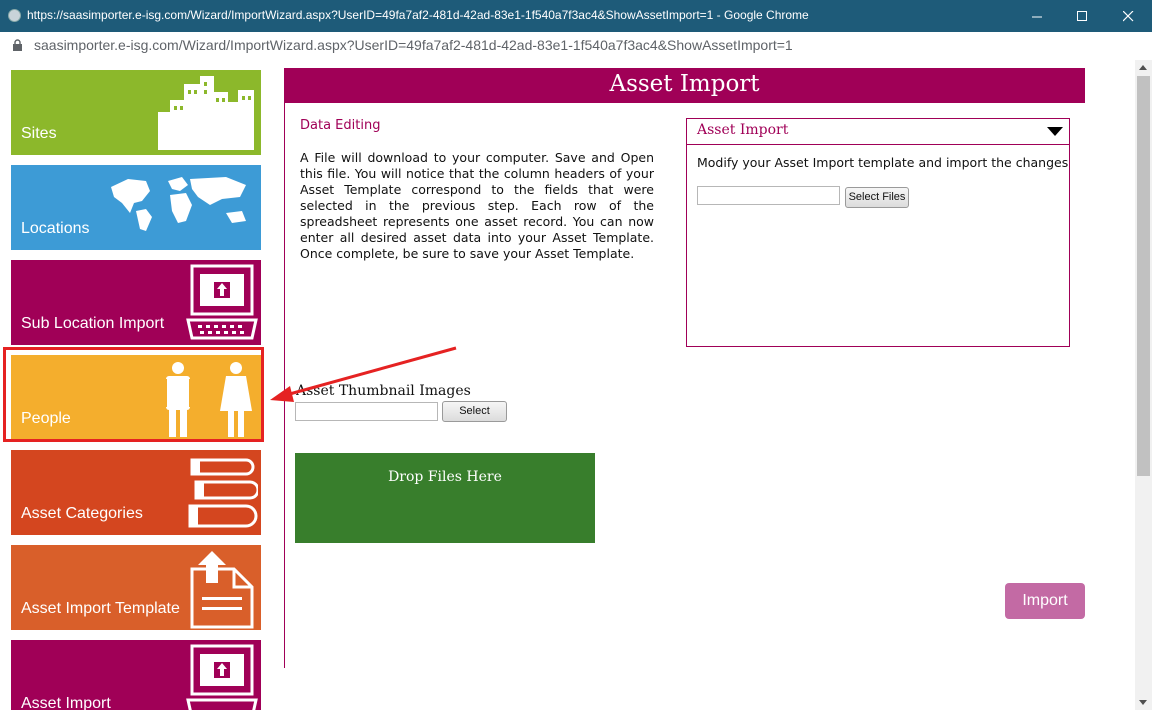 This screenshot has width=1152, height=710. I want to click on minimize-icon, so click(1036, 16).